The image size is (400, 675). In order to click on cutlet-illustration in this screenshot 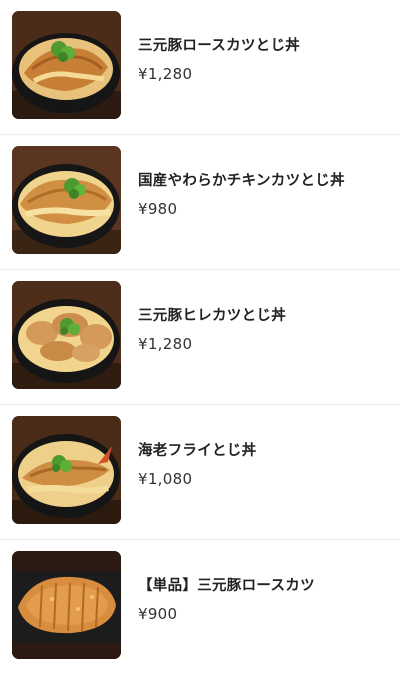, I will do `click(66, 605)`.